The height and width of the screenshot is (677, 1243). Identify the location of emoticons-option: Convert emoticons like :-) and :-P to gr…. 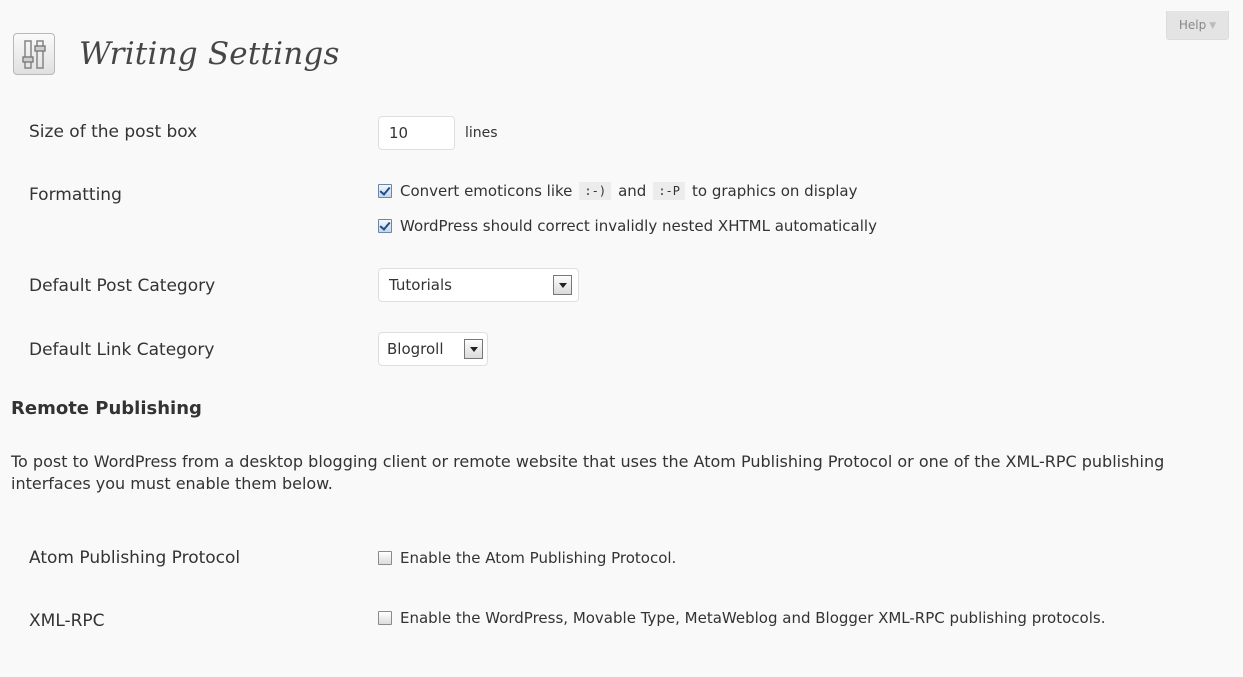
(617, 191).